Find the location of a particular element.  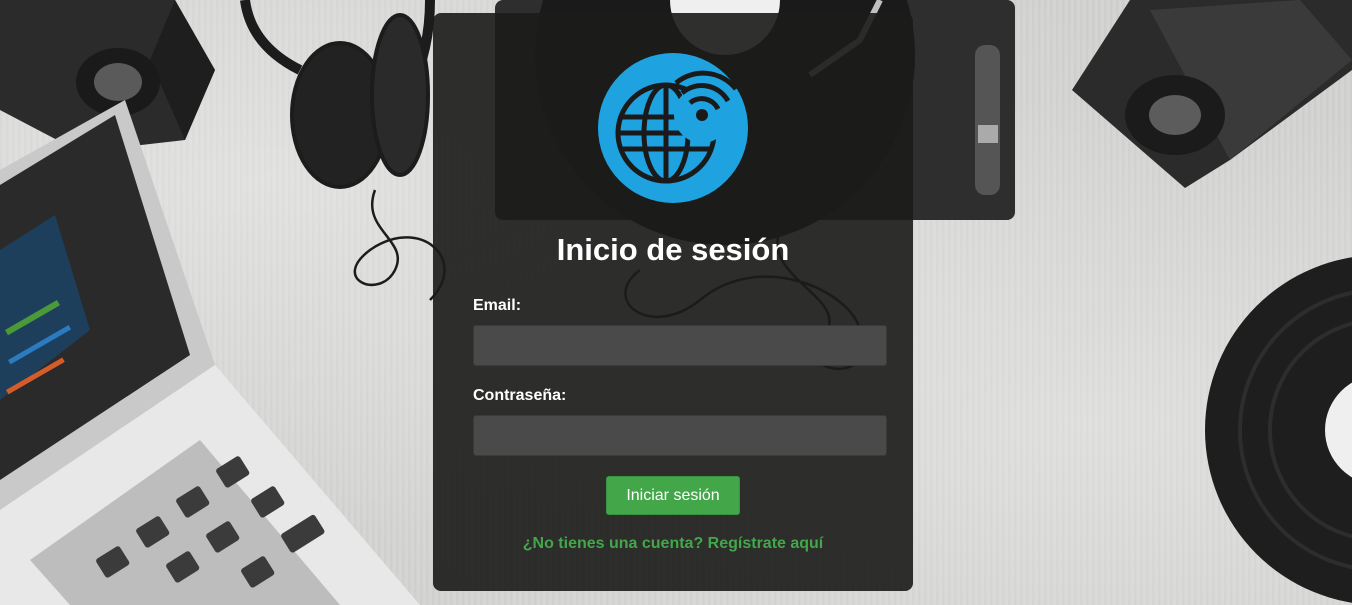

password-field is located at coordinates (680, 435).